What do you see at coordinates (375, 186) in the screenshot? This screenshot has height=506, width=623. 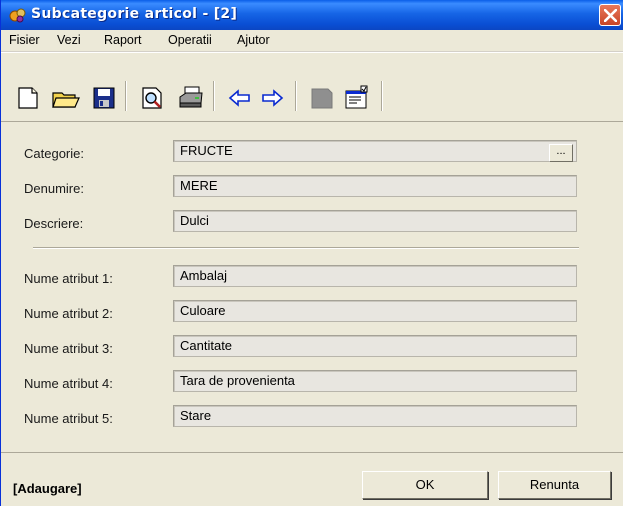 I see `denumire-field: MERE` at bounding box center [375, 186].